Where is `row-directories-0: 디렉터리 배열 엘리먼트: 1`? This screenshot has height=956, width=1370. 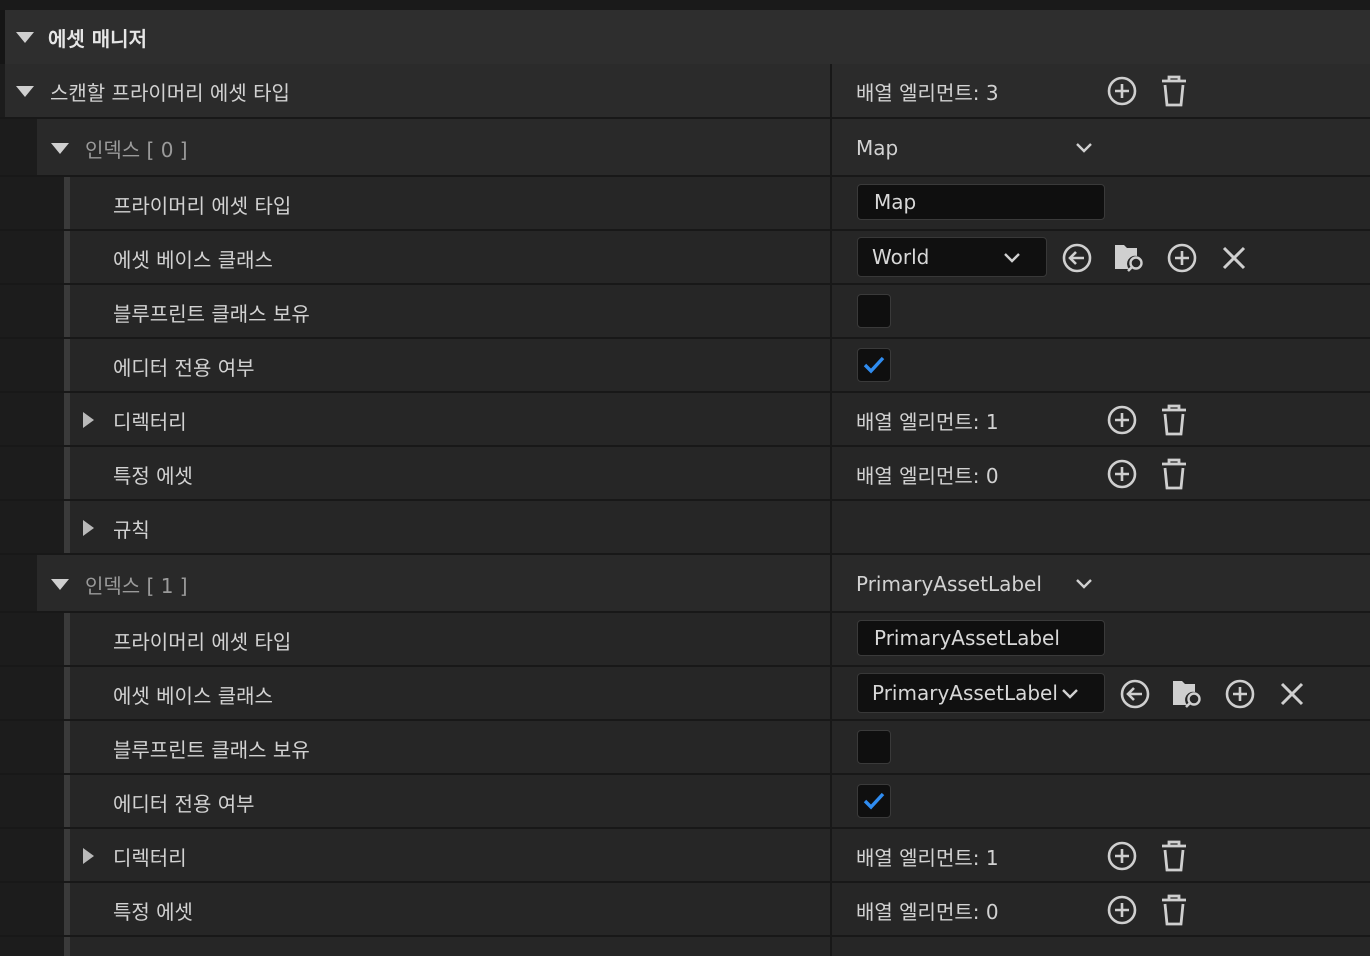
row-directories-0: 디렉터리 배열 엘리먼트: 1 is located at coordinates (685, 420).